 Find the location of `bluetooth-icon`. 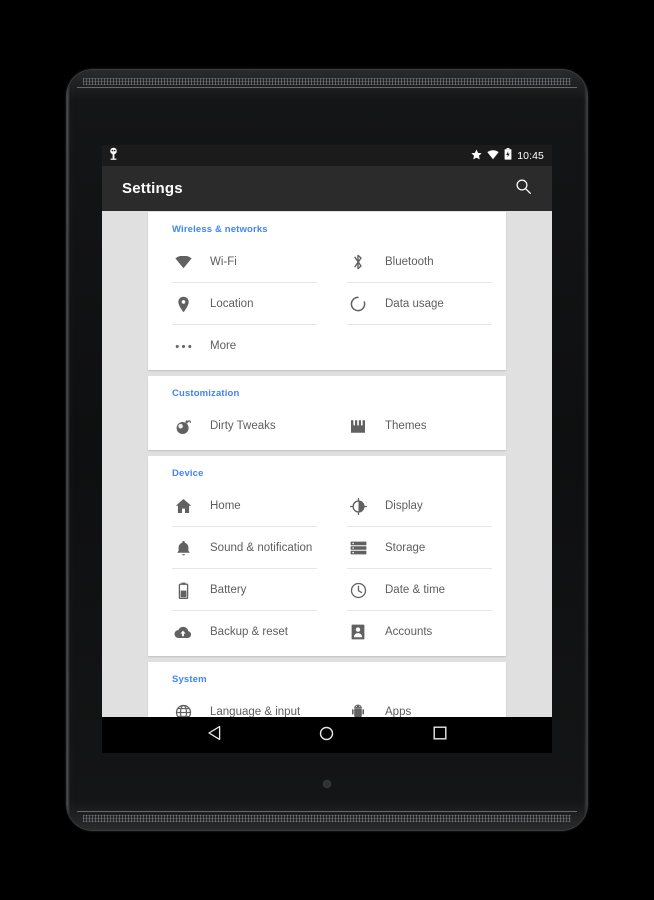

bluetooth-icon is located at coordinates (358, 262).